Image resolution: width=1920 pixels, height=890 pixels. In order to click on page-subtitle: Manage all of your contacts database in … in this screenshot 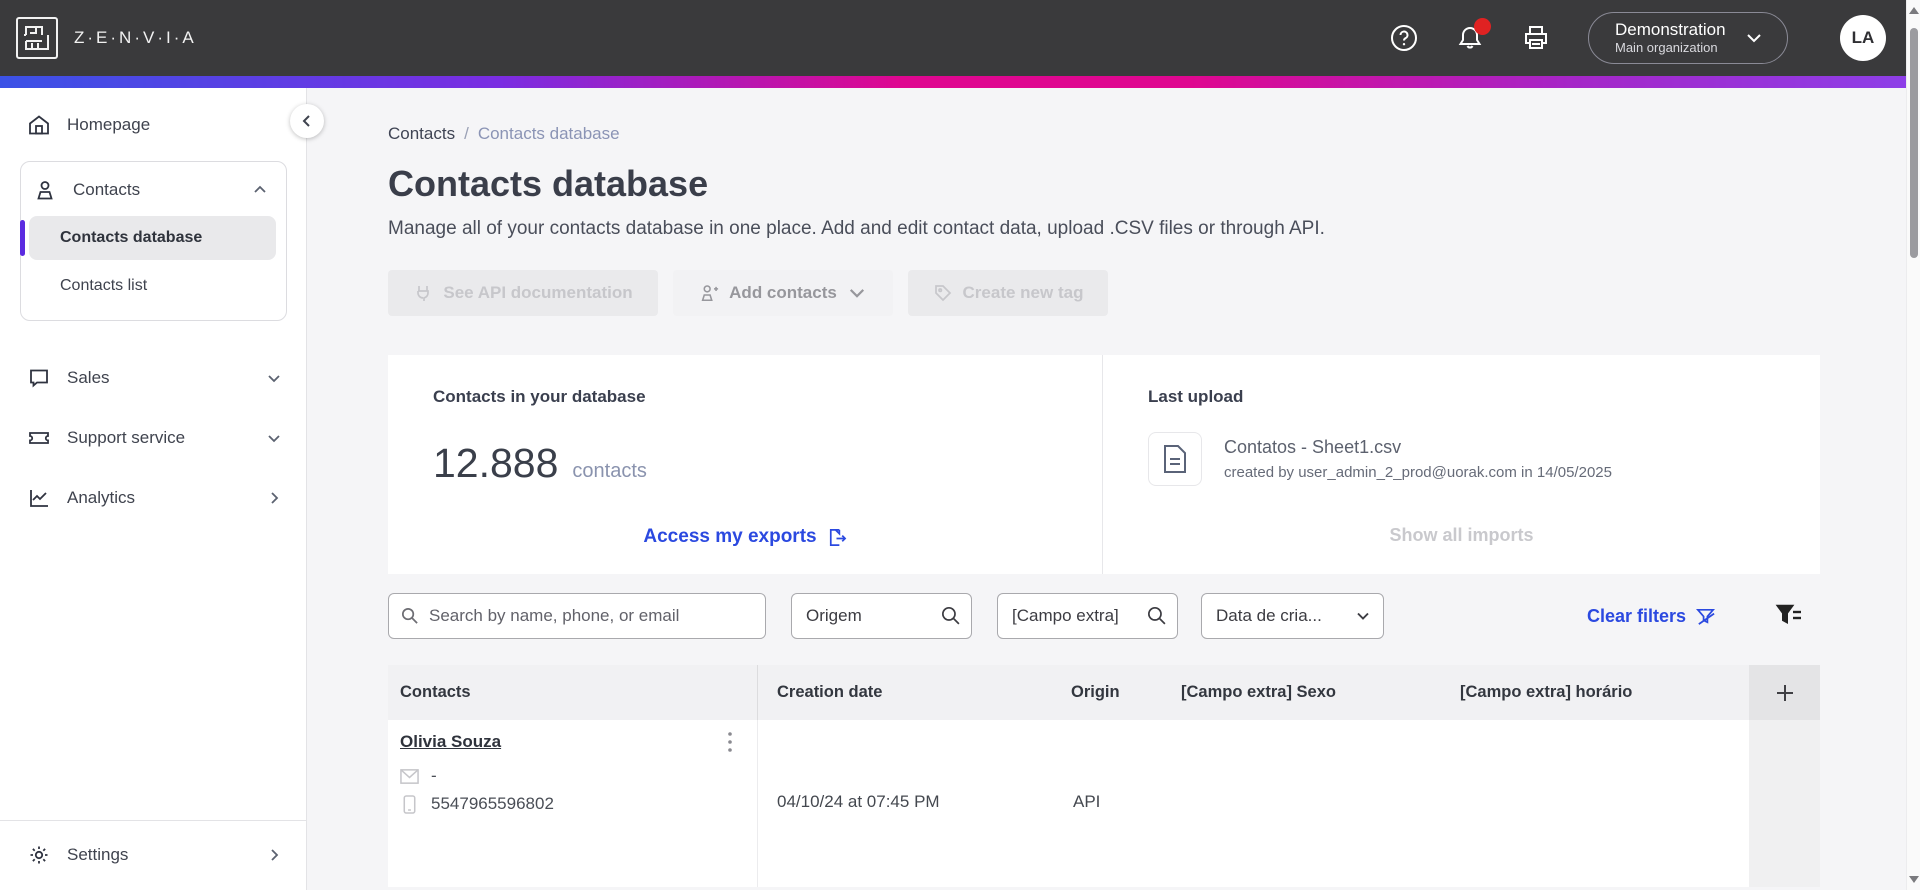, I will do `click(856, 228)`.